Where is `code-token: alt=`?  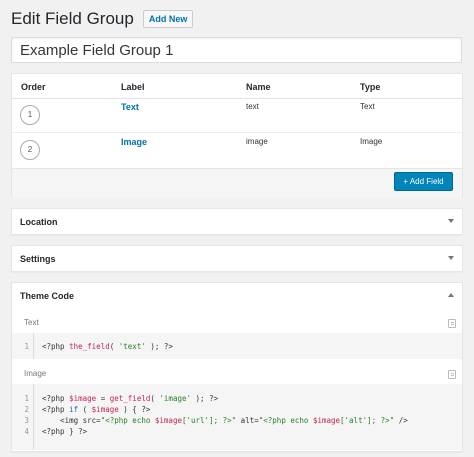
code-token: alt= is located at coordinates (247, 420).